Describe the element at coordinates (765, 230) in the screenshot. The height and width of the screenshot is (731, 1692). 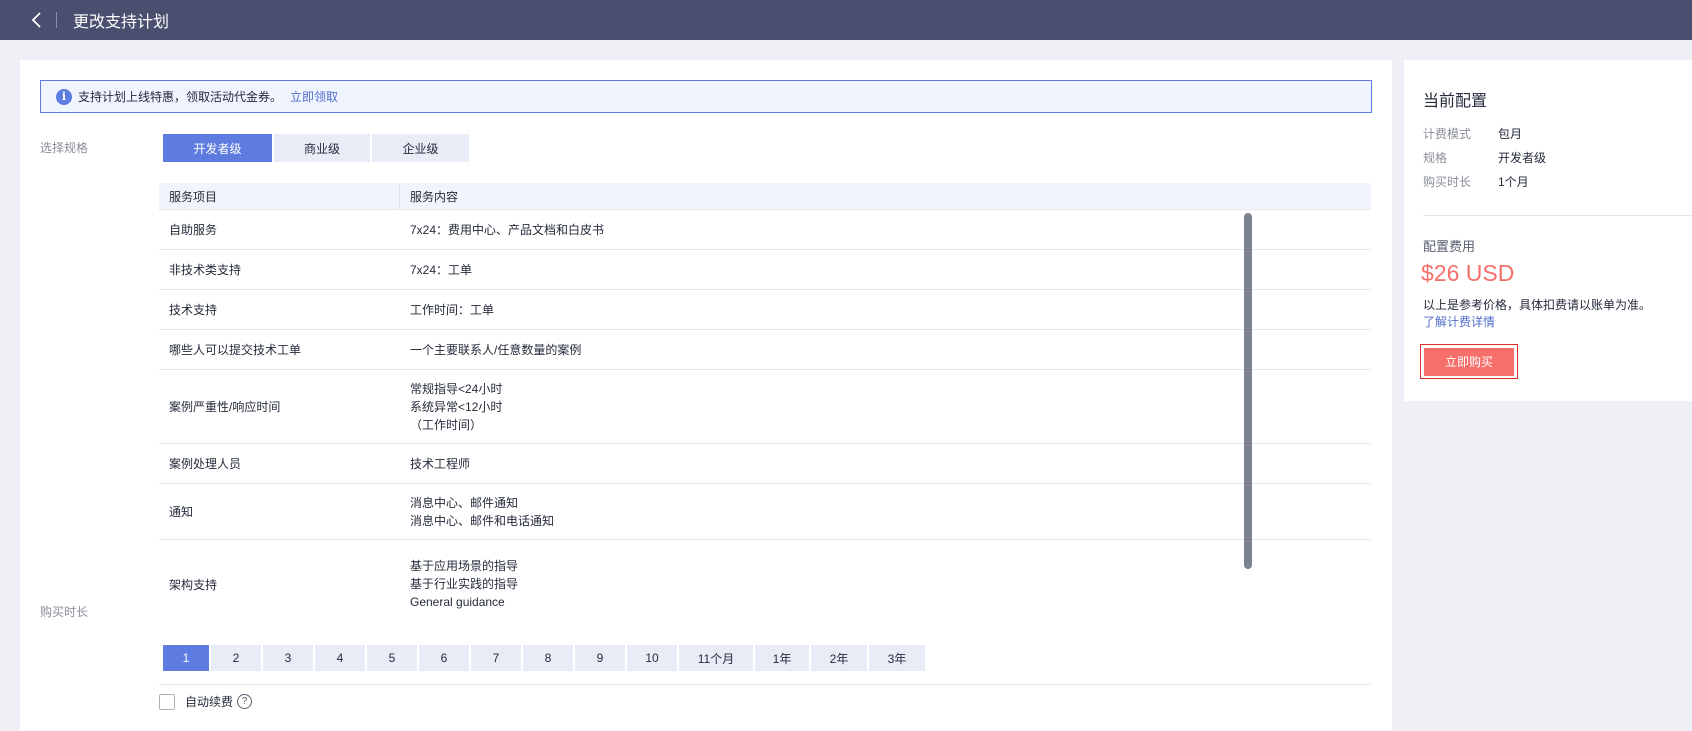
I see `table-row: 自助服务 7x24：费用中心、产品文档和白皮书` at that location.